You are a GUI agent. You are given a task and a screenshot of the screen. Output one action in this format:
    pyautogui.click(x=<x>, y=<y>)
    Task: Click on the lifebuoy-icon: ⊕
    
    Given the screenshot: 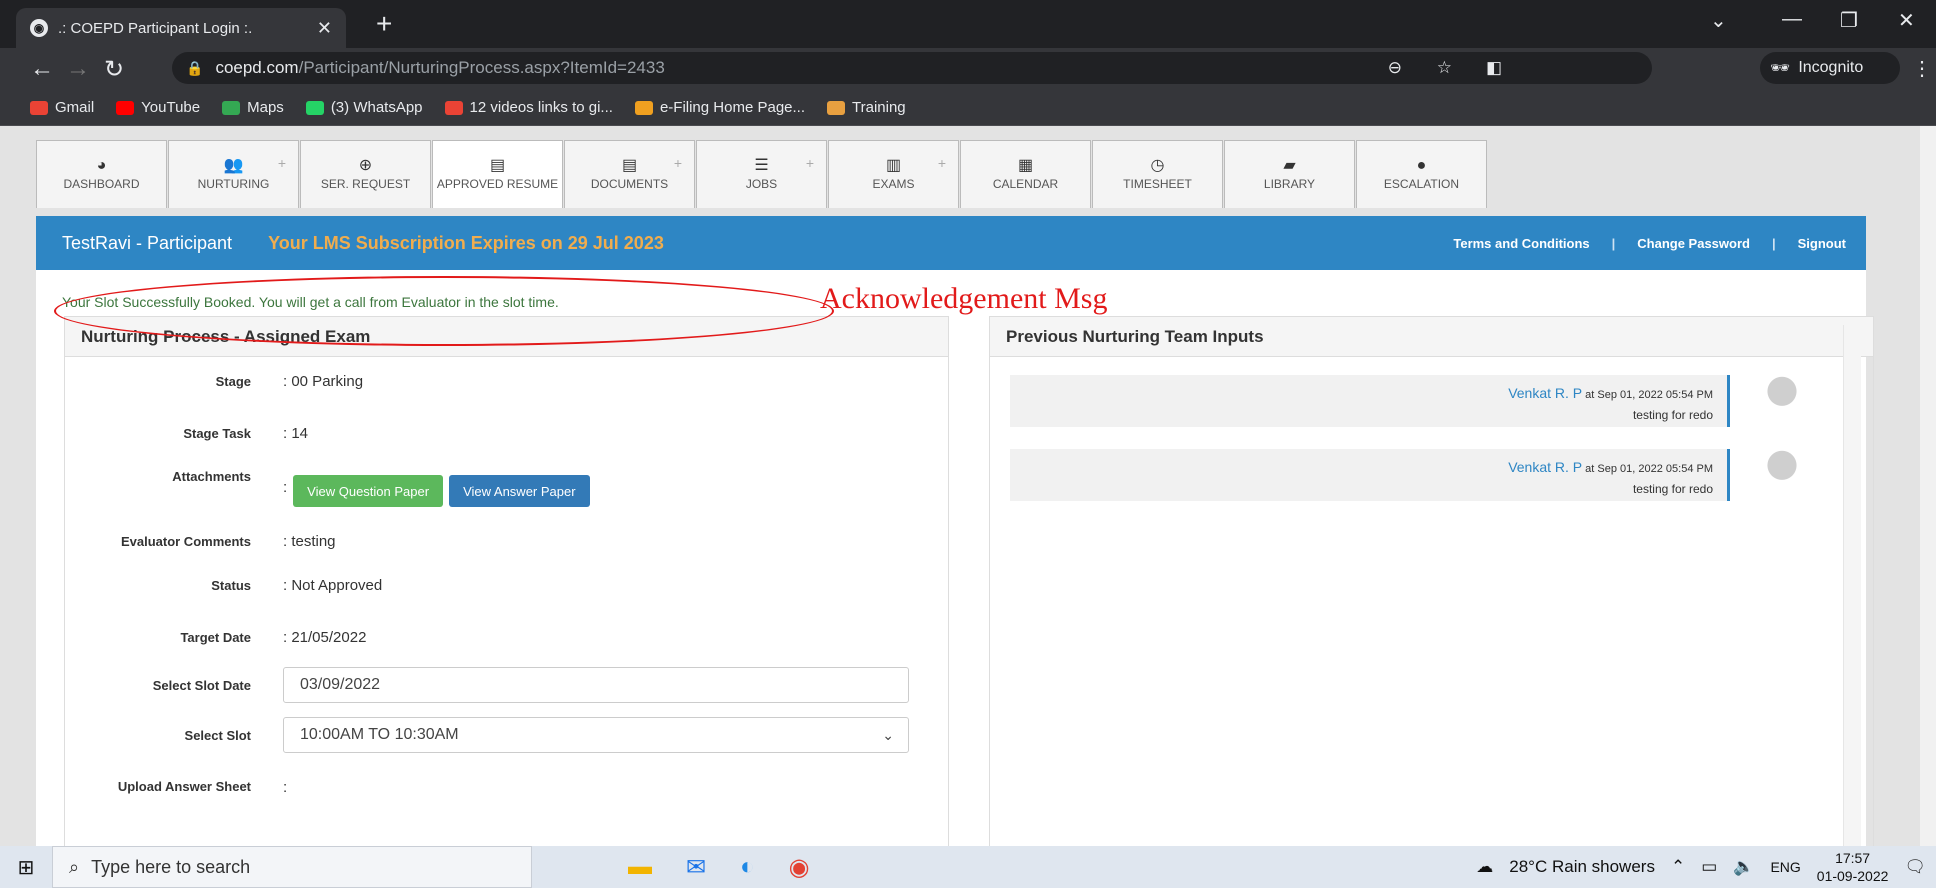 What is the action you would take?
    pyautogui.click(x=365, y=165)
    